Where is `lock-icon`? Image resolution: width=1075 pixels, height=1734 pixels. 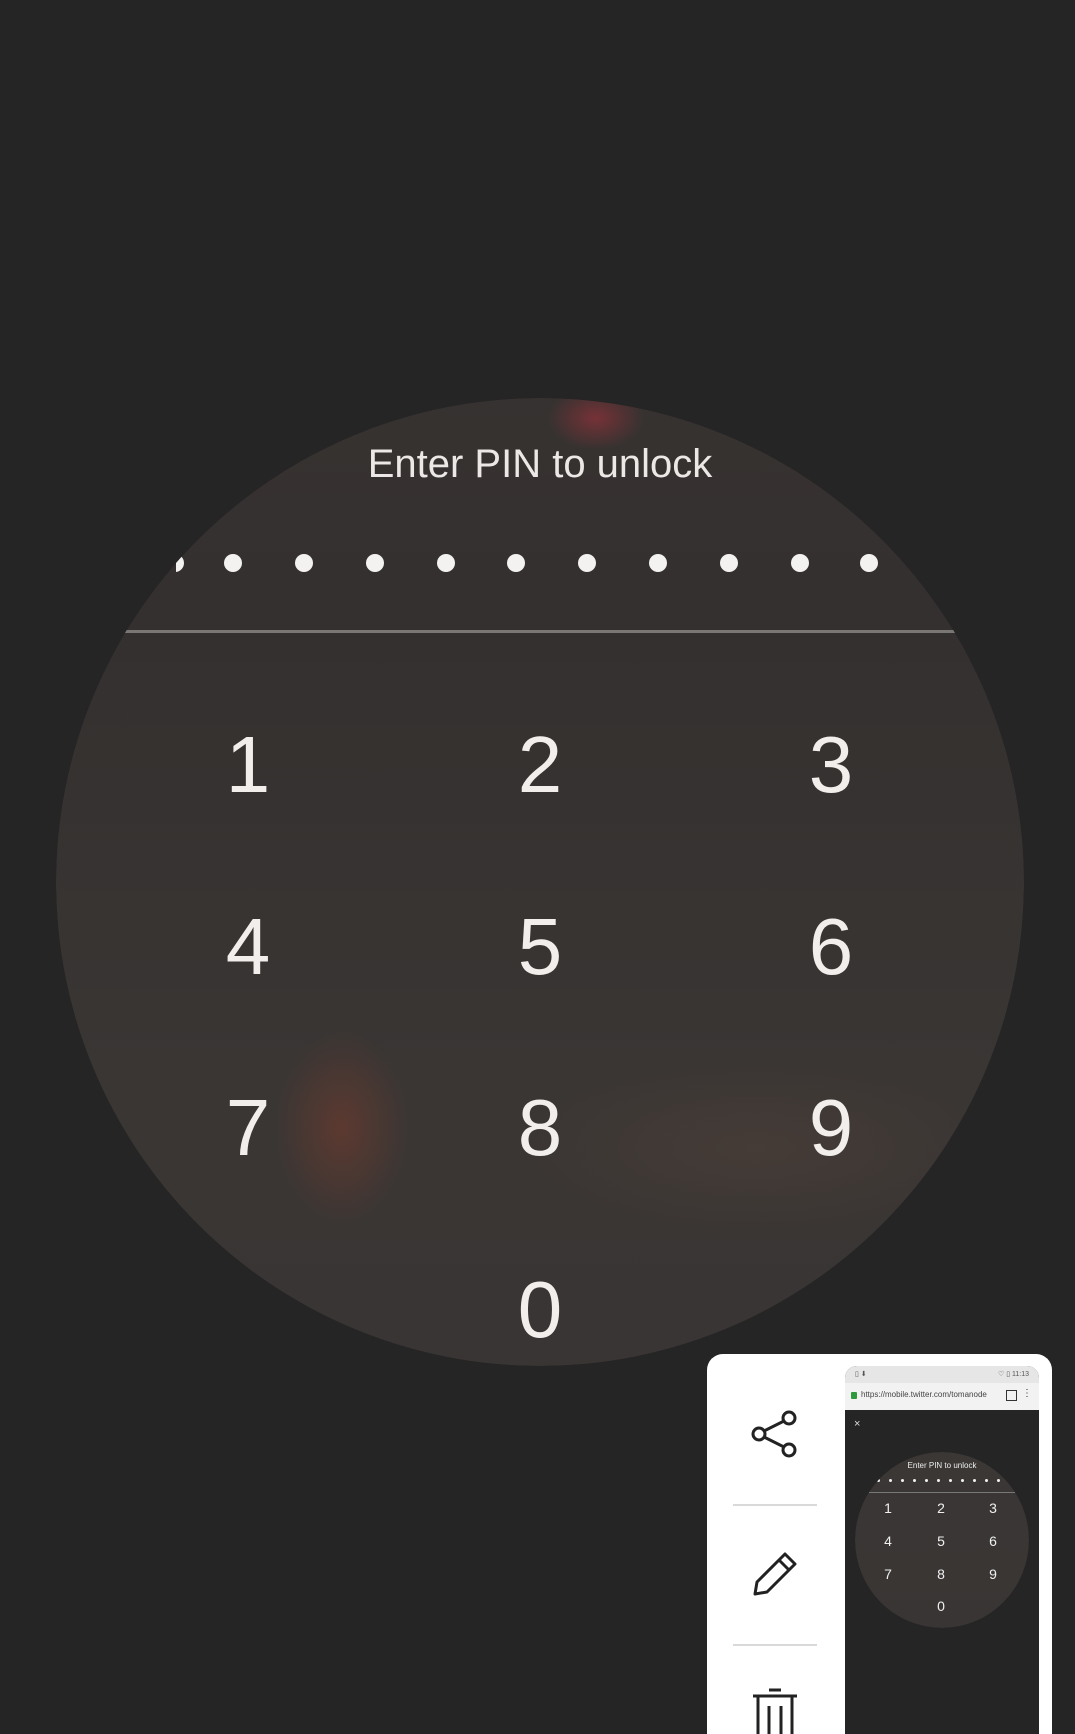 lock-icon is located at coordinates (854, 1395).